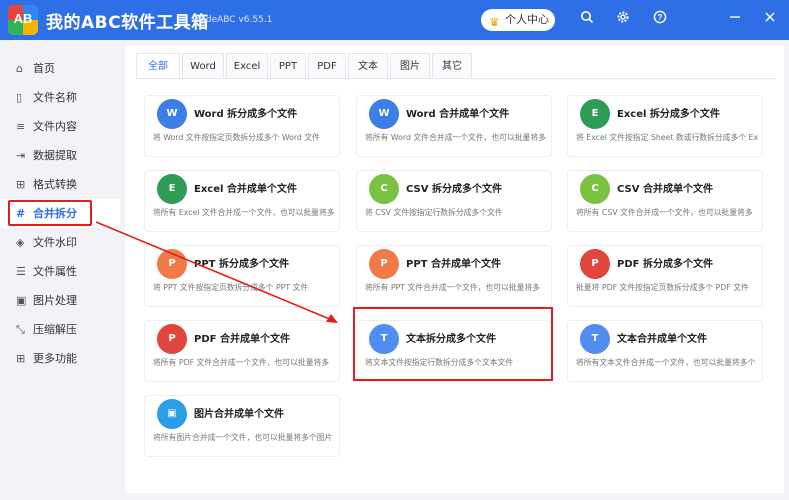 The height and width of the screenshot is (500, 789). I want to click on card-title: PPT 拆分成多个文件, so click(241, 264).